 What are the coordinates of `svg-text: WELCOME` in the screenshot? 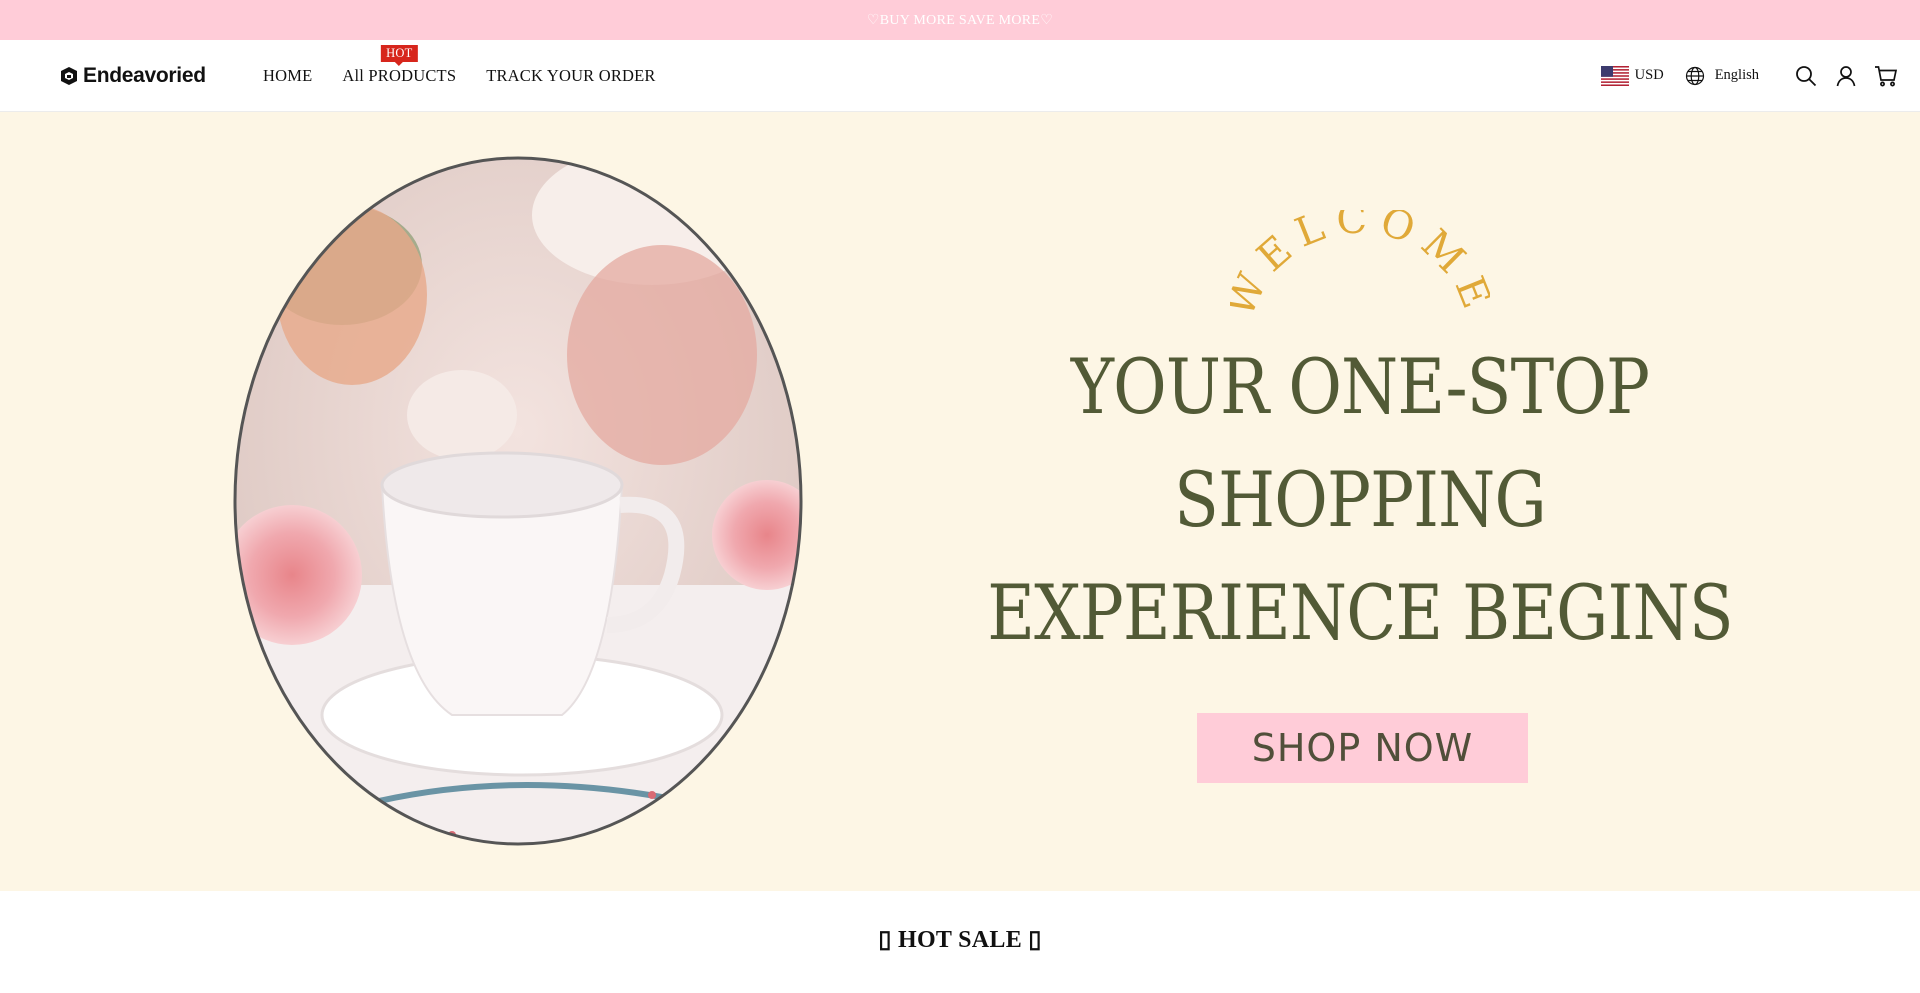 It's located at (1360, 265).